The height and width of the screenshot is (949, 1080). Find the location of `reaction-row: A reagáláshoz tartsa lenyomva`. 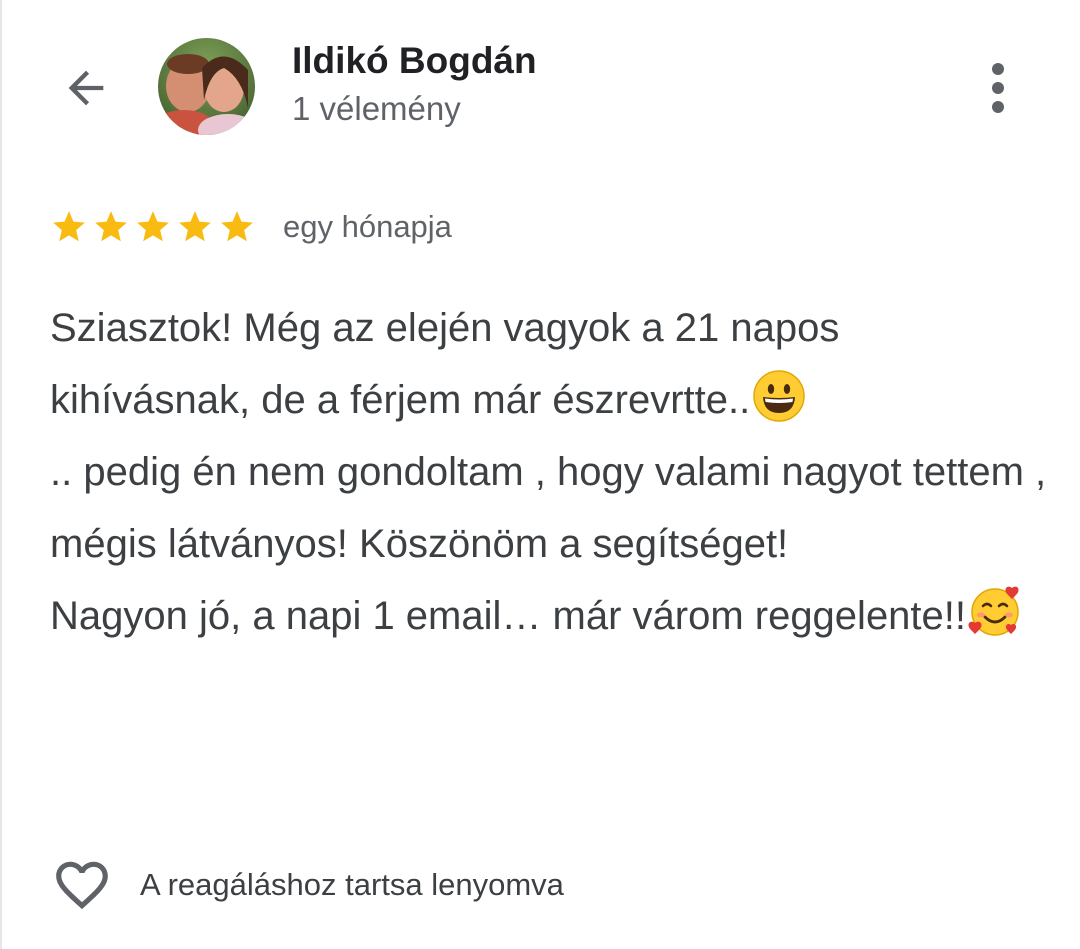

reaction-row: A reagáláshoz tartsa lenyomva is located at coordinates (307, 885).